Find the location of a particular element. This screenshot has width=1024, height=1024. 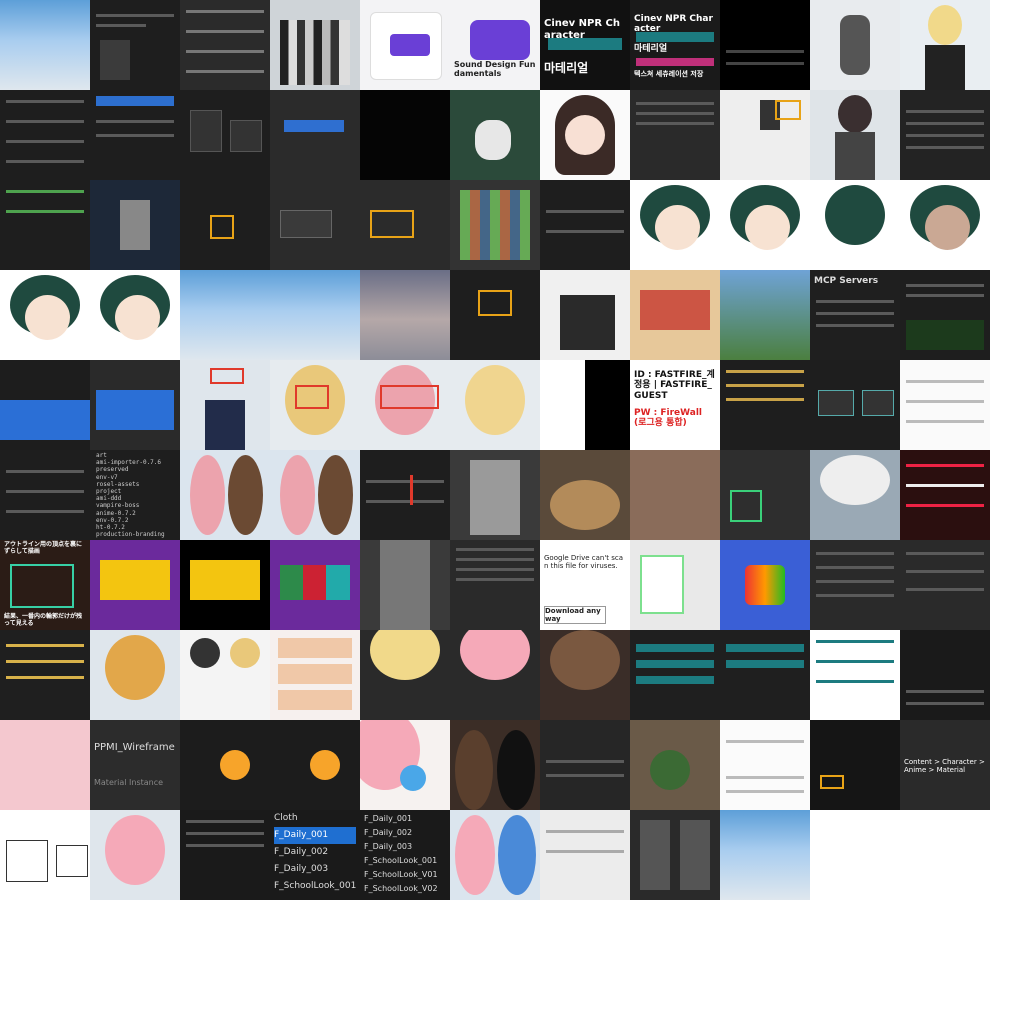

thumbnail-r5c3 is located at coordinates (225, 405).